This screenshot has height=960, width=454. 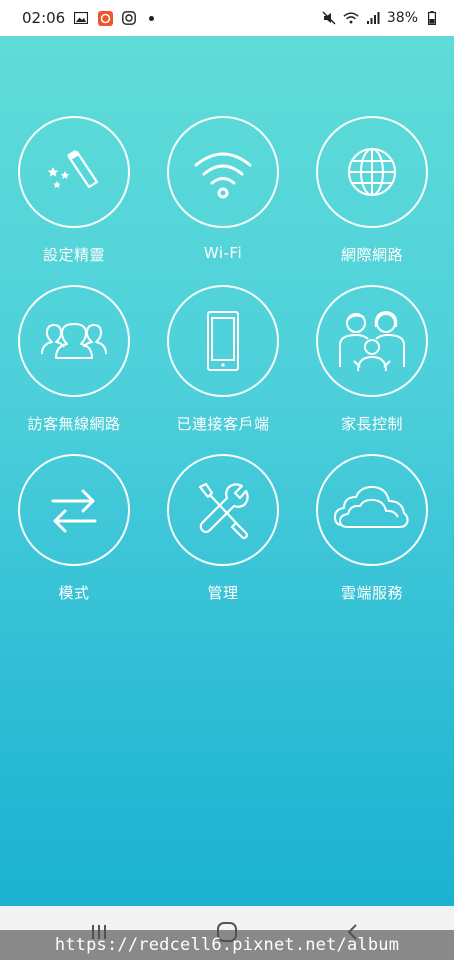 I want to click on tile-guest-network: 訪客無線網路, so click(x=74, y=365).